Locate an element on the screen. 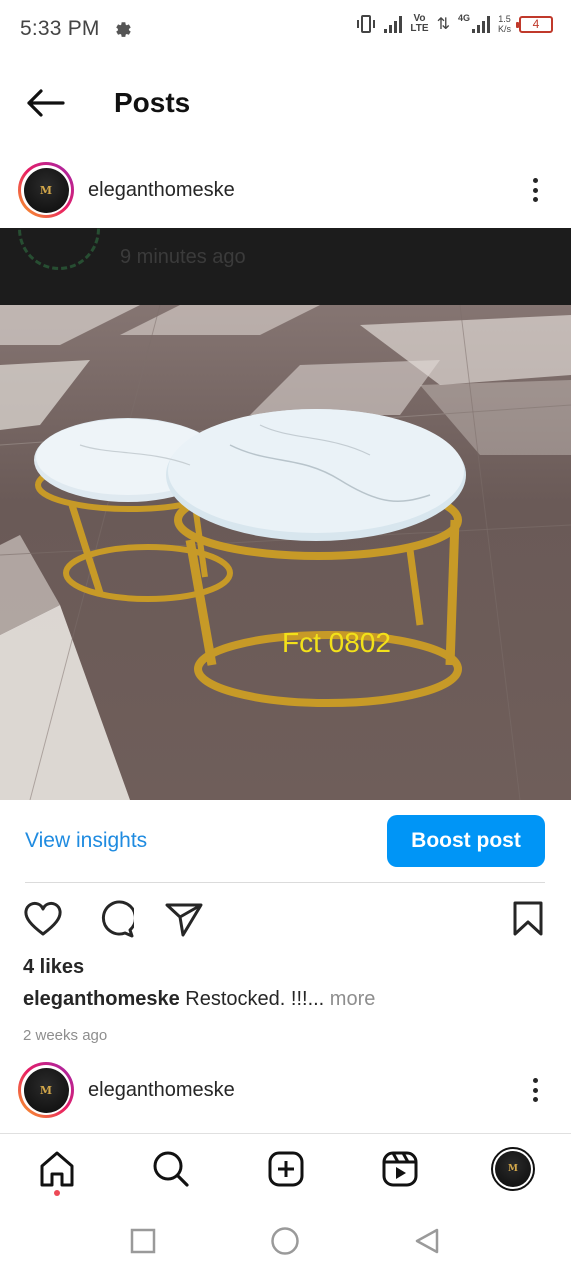  post-caption: eleganthomeske Restocked. !!!... more is located at coordinates (199, 999).